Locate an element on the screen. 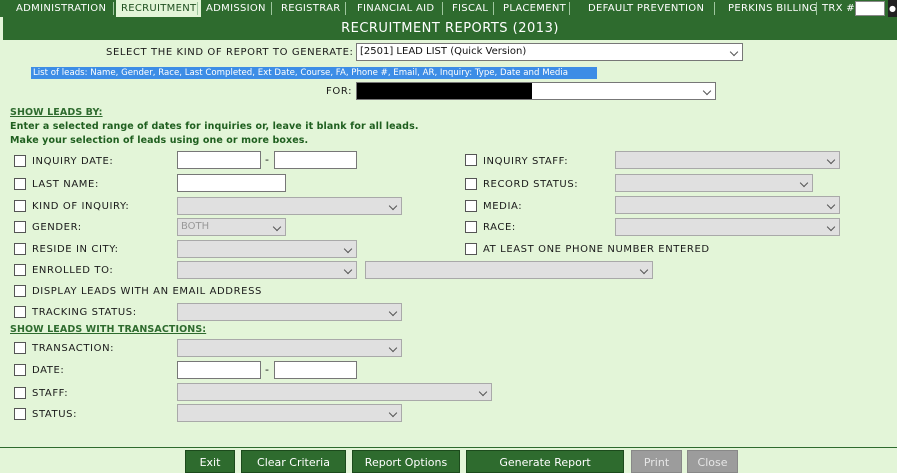 This screenshot has width=897, height=473. kind-of-inquiry-checkbox is located at coordinates (20, 206).